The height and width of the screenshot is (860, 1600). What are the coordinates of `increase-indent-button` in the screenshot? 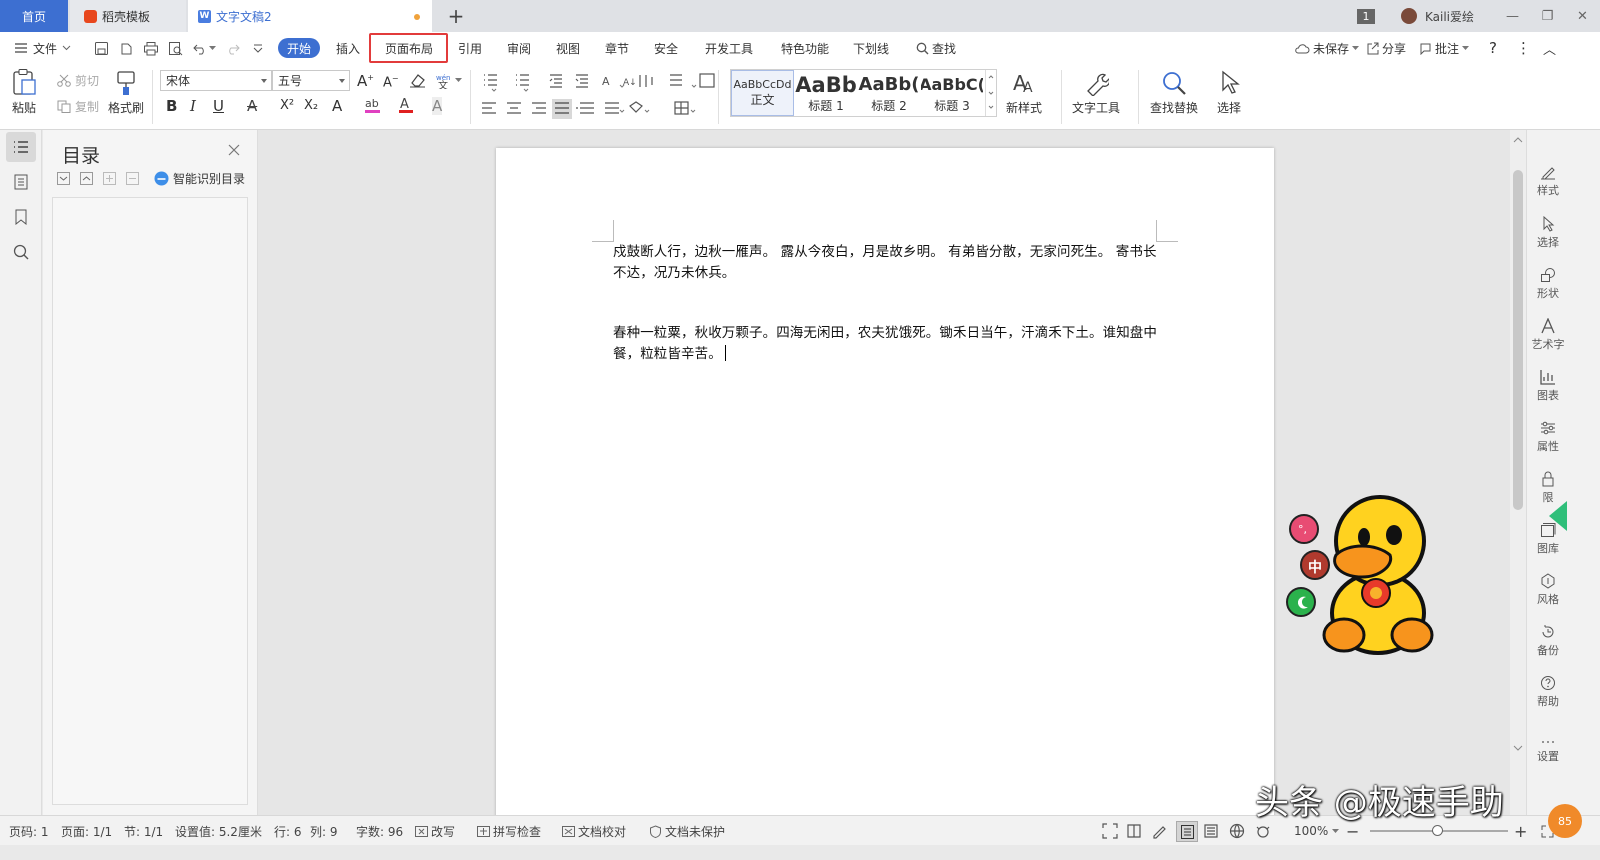 It's located at (584, 80).